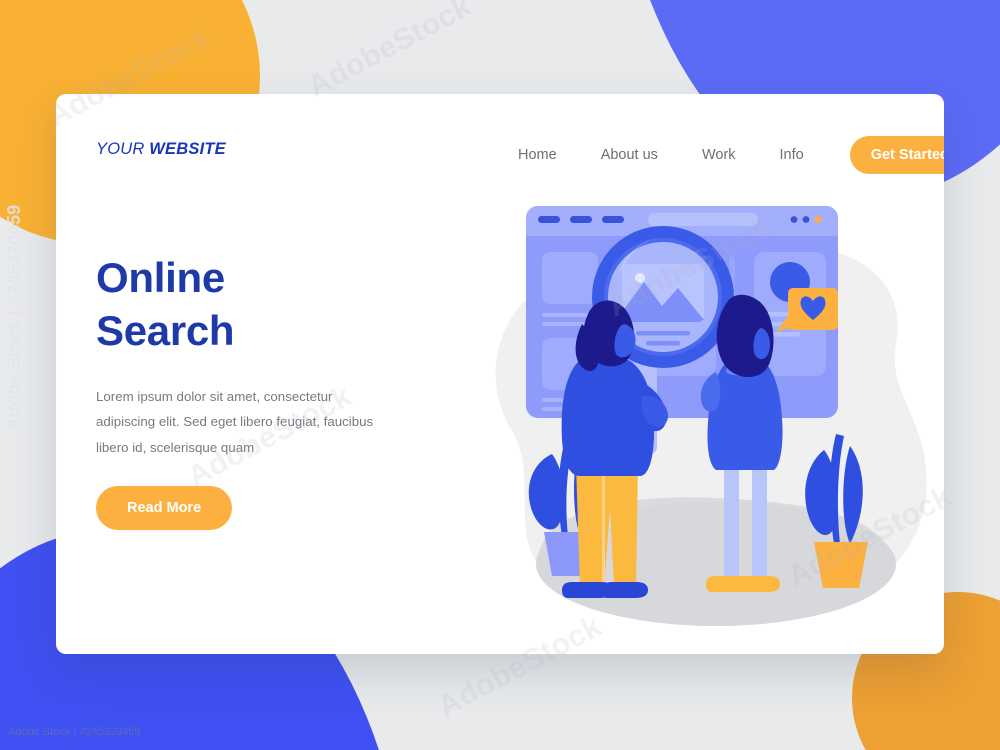 The image size is (1000, 750). I want to click on nav-item-work: Work, so click(719, 155).